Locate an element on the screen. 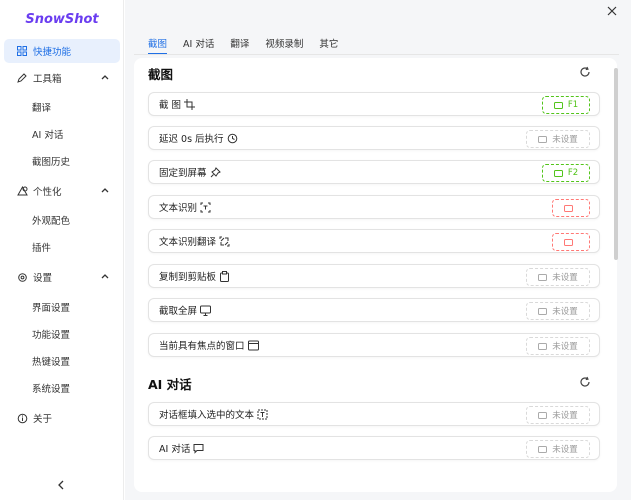  tabs-divider is located at coordinates (376, 54).